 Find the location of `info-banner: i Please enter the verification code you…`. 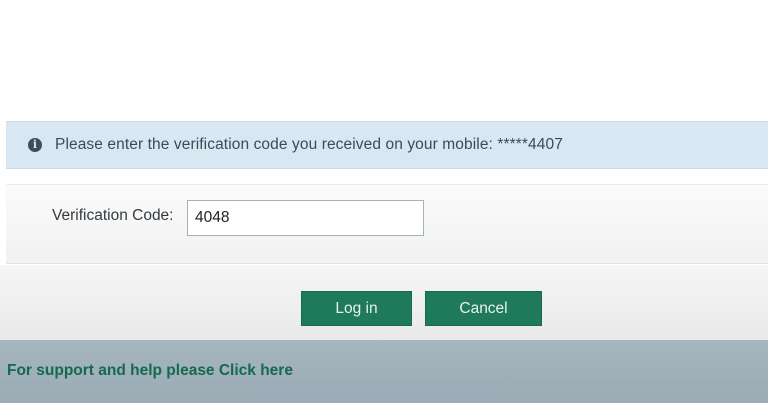

info-banner: i Please enter the verification code you… is located at coordinates (387, 145).